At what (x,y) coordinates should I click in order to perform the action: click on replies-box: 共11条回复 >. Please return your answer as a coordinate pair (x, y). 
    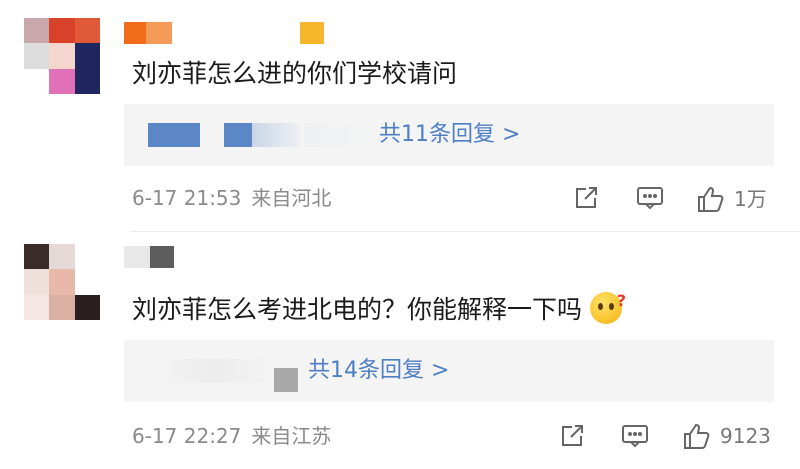
    Looking at the image, I should click on (449, 135).